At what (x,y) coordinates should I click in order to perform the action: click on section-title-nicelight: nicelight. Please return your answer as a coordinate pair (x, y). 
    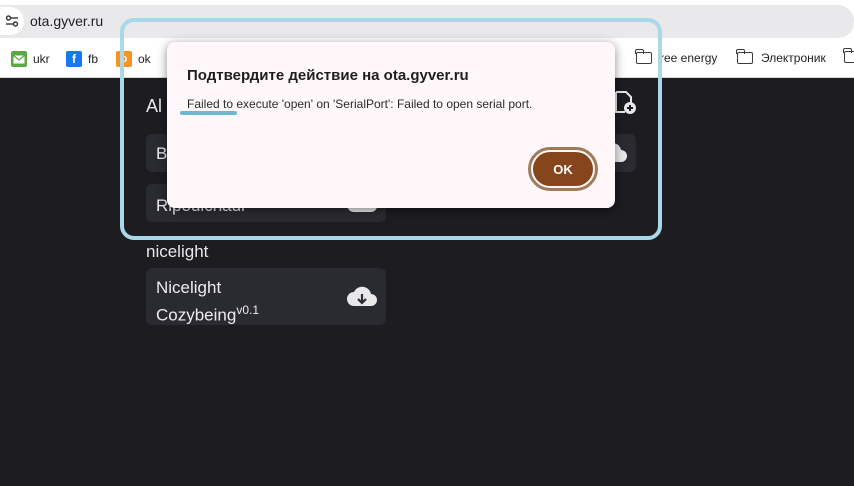
    Looking at the image, I should click on (177, 251).